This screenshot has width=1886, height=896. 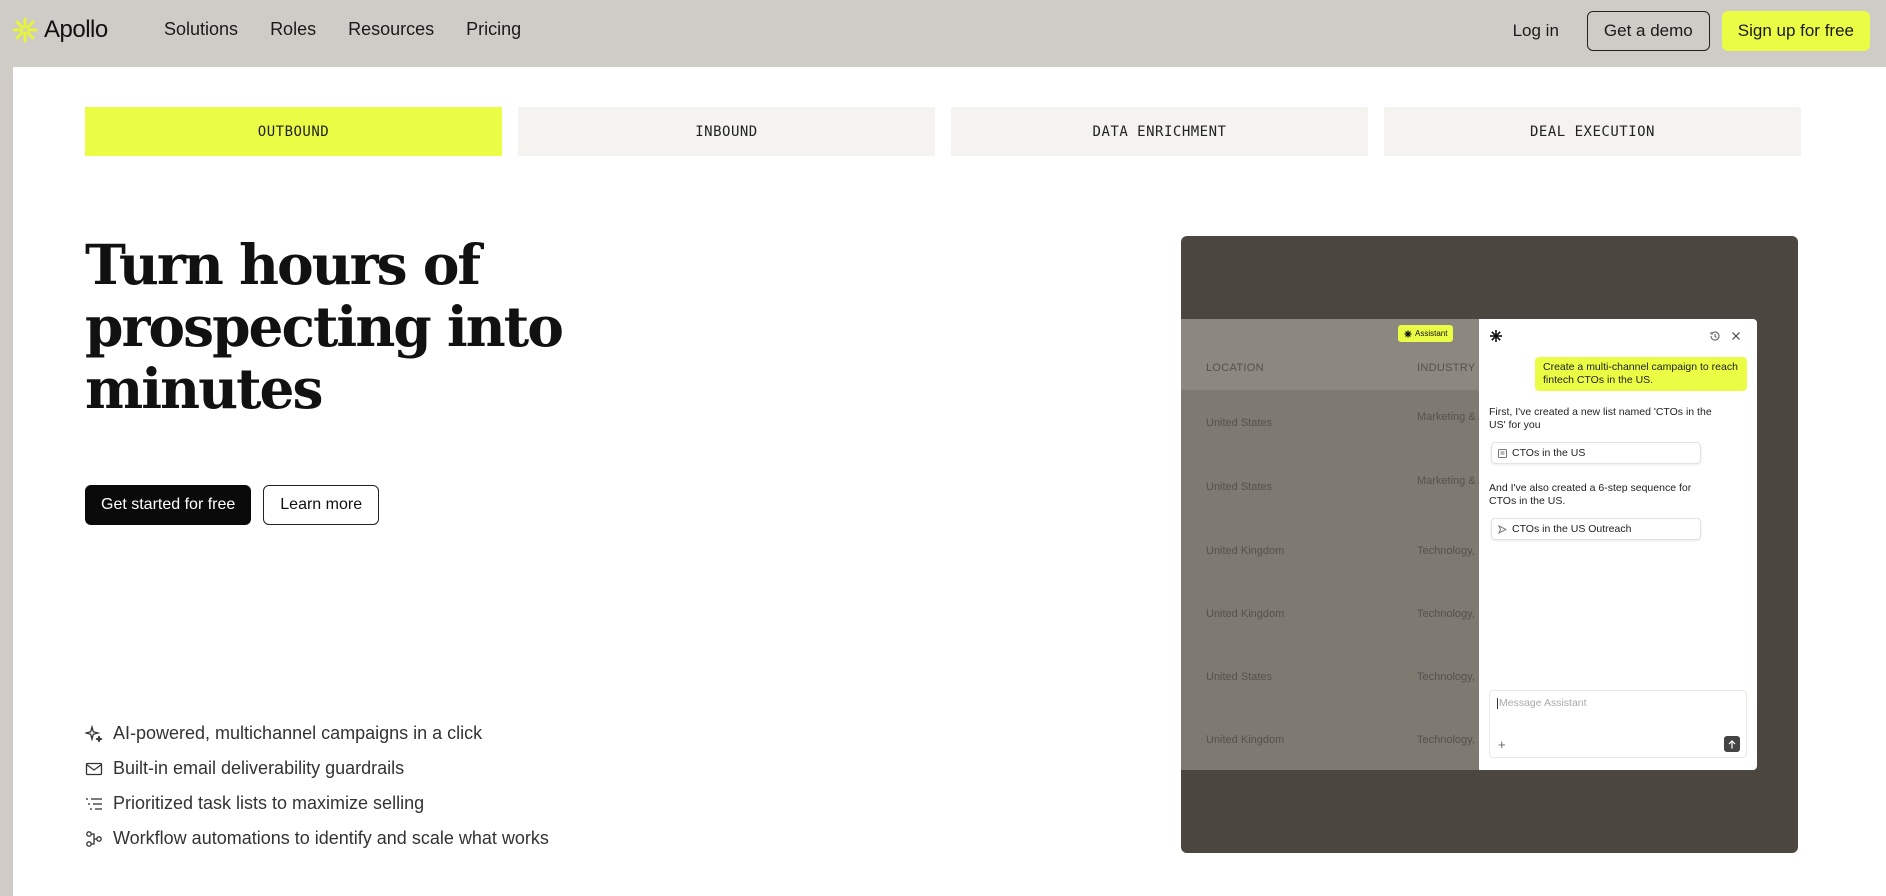 I want to click on add-attachment-button: +, so click(x=1502, y=744).